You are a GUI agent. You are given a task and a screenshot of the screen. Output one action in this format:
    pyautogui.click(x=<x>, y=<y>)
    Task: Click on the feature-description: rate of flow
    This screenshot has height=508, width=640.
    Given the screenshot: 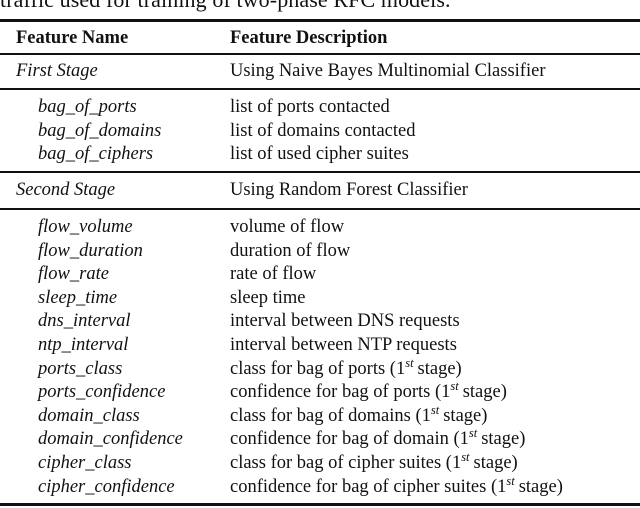 What is the action you would take?
    pyautogui.click(x=273, y=274)
    